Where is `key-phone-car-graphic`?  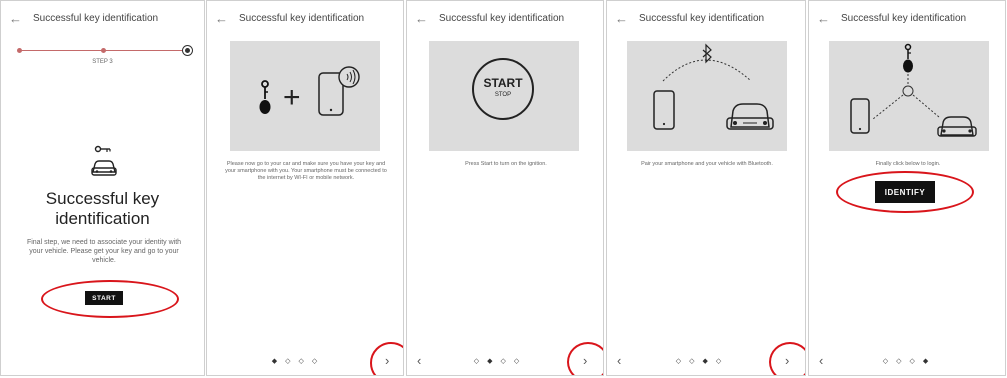
key-phone-car-graphic is located at coordinates (913, 90).